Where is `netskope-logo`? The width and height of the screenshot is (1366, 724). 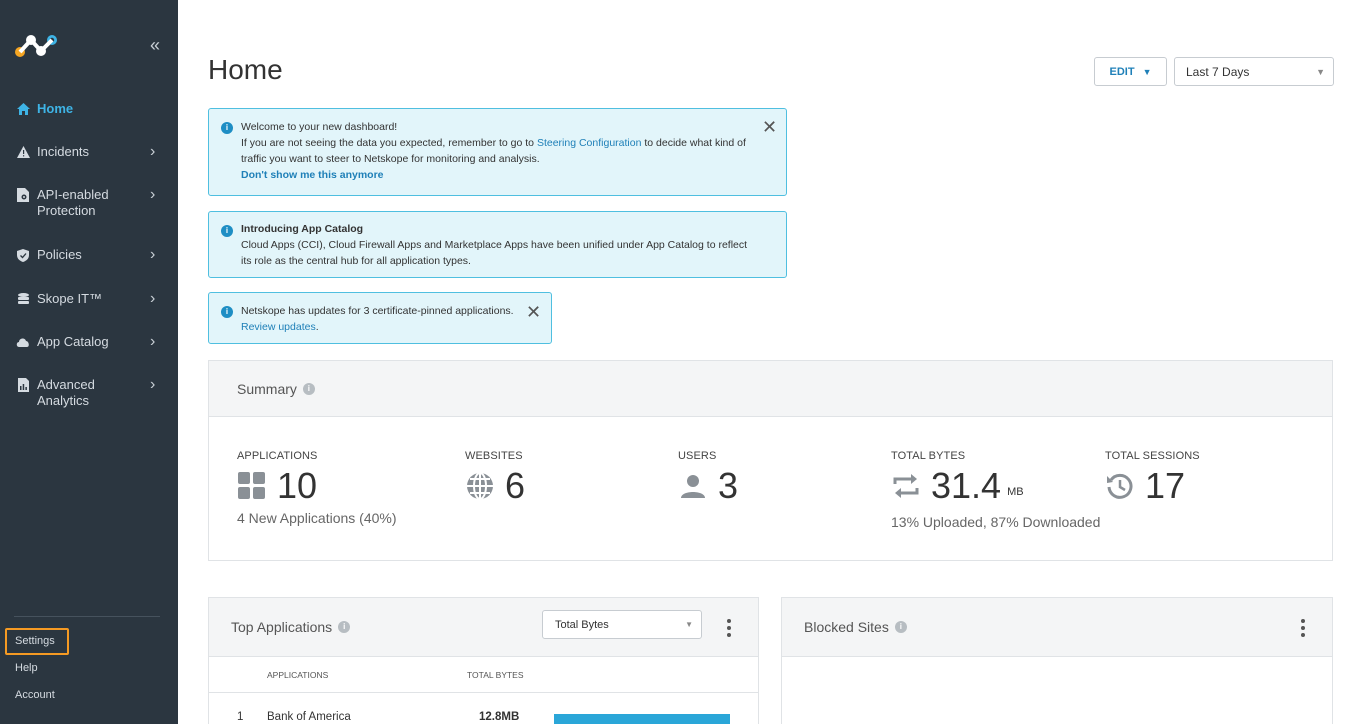
netskope-logo is located at coordinates (38, 46).